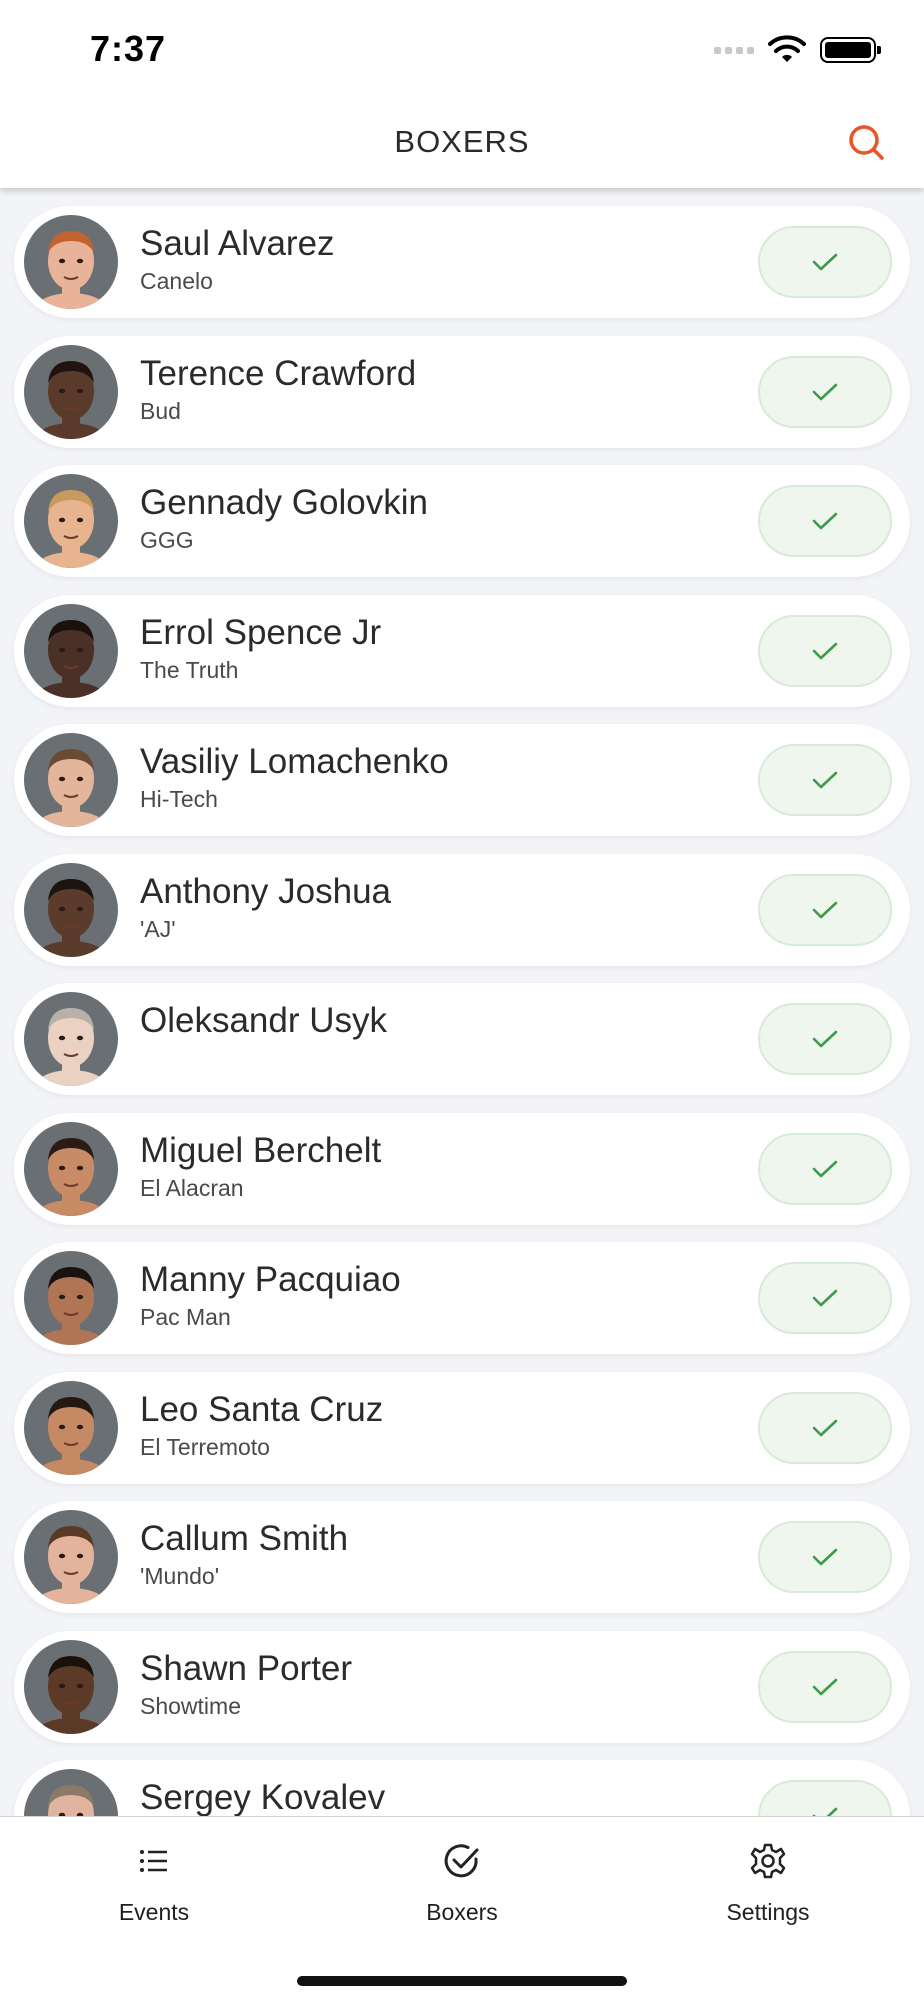  What do you see at coordinates (462, 141) in the screenshot?
I see `page-title: BOXERS` at bounding box center [462, 141].